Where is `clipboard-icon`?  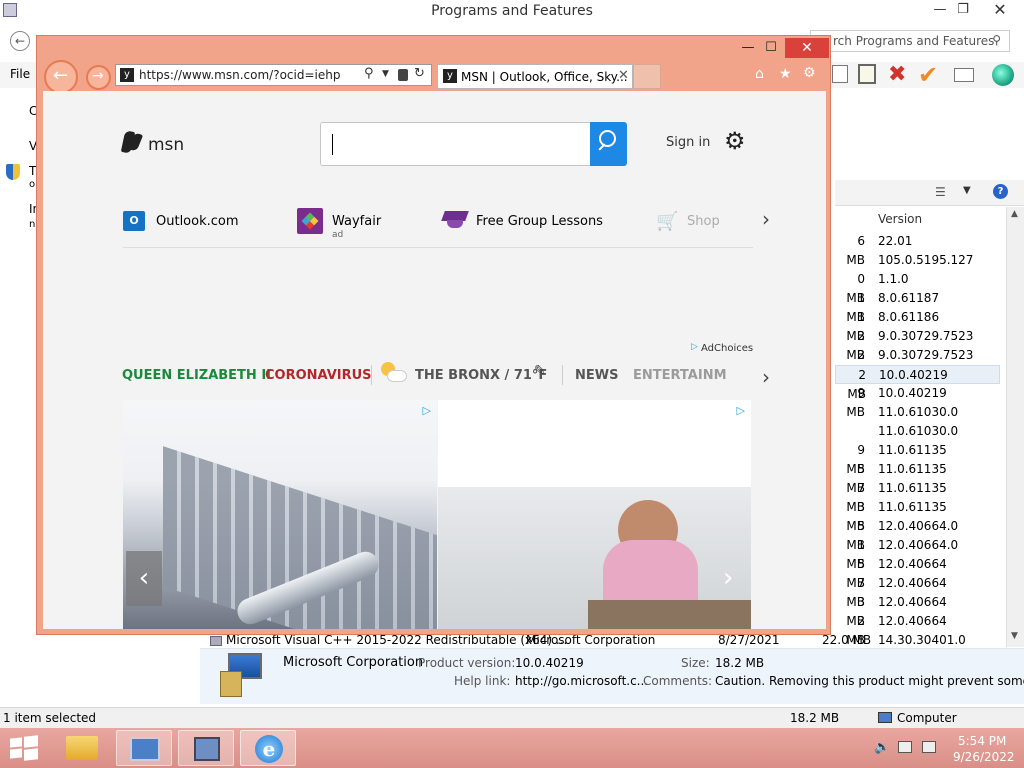
clipboard-icon is located at coordinates (867, 74).